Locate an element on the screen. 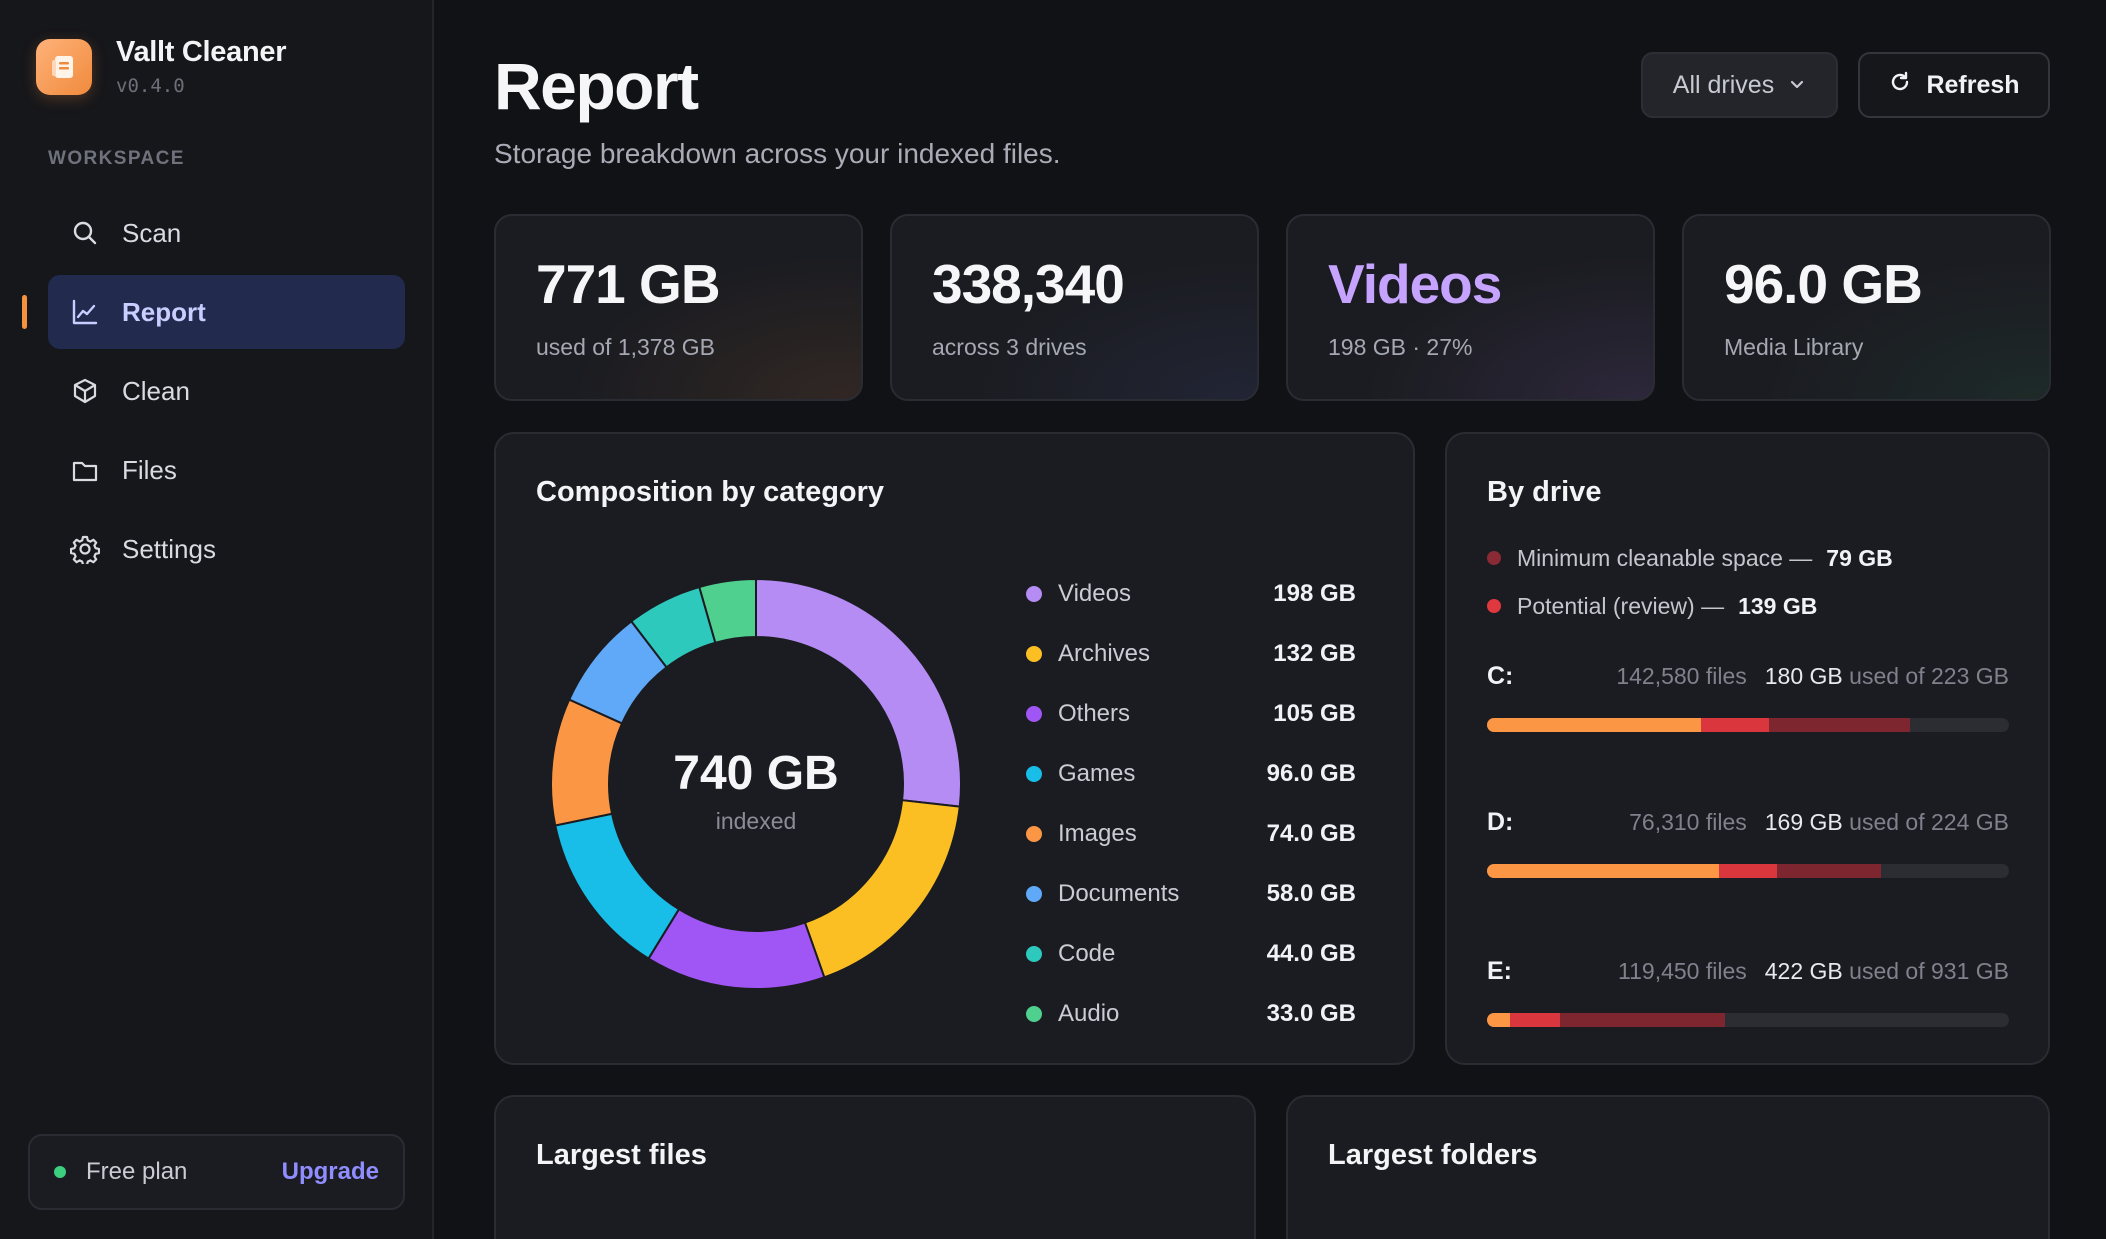  stat-value: 771 GB is located at coordinates (628, 284).